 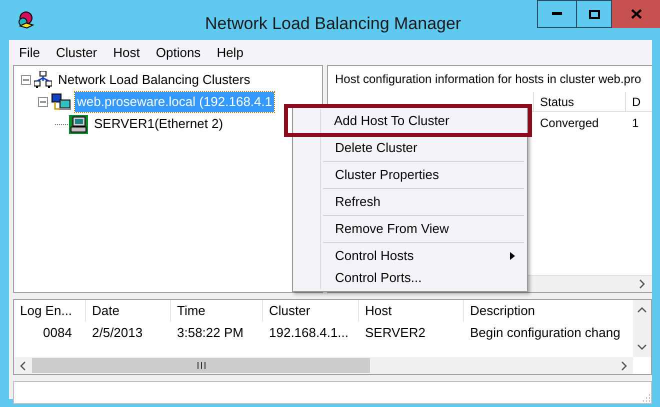 What do you see at coordinates (646, 398) in the screenshot?
I see `resize-grip-icon` at bounding box center [646, 398].